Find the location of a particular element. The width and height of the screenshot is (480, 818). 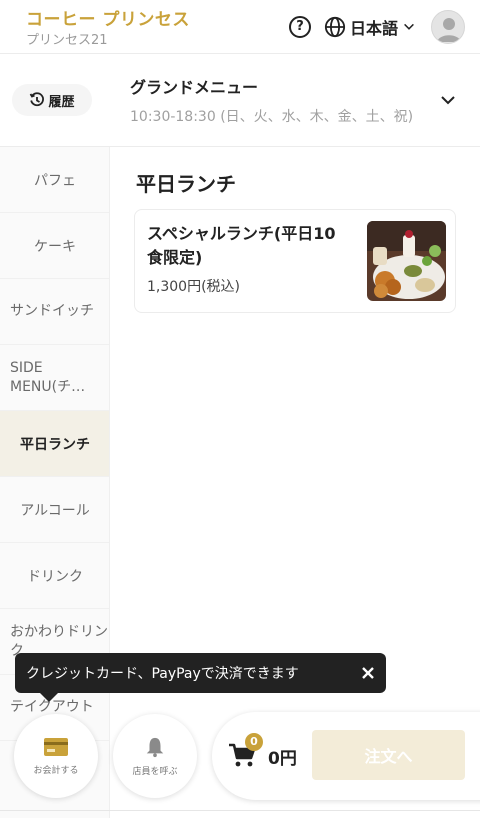

shop-subtitle: プリンセス21 is located at coordinates (67, 40).